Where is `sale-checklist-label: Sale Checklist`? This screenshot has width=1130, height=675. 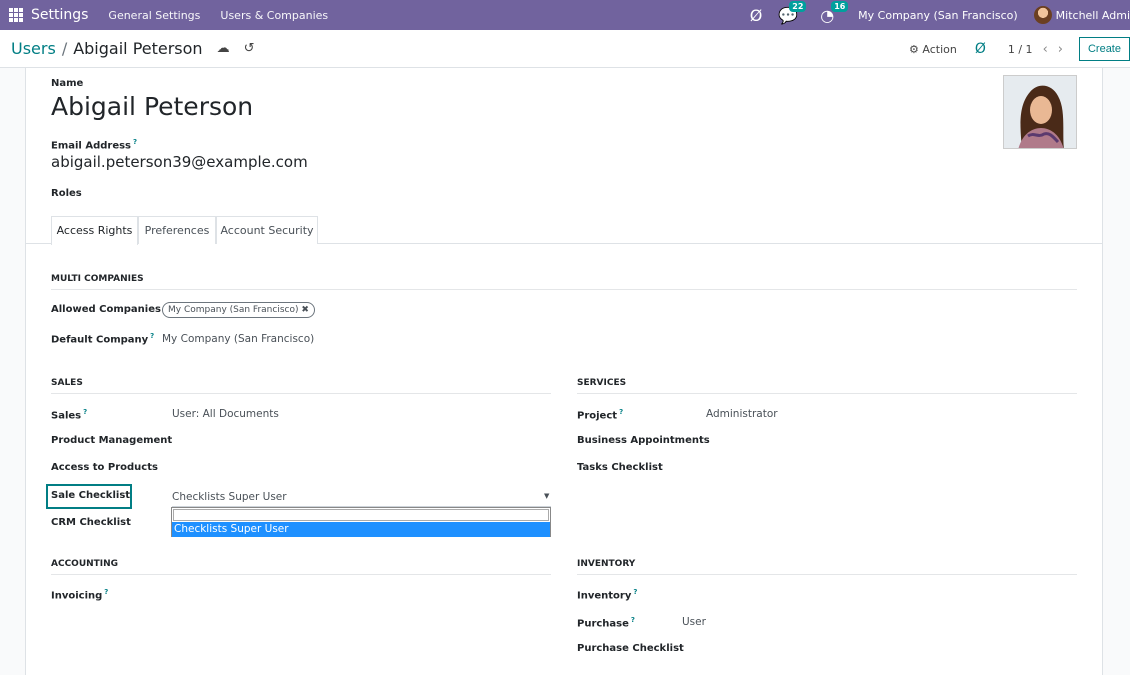 sale-checklist-label: Sale Checklist is located at coordinates (91, 495).